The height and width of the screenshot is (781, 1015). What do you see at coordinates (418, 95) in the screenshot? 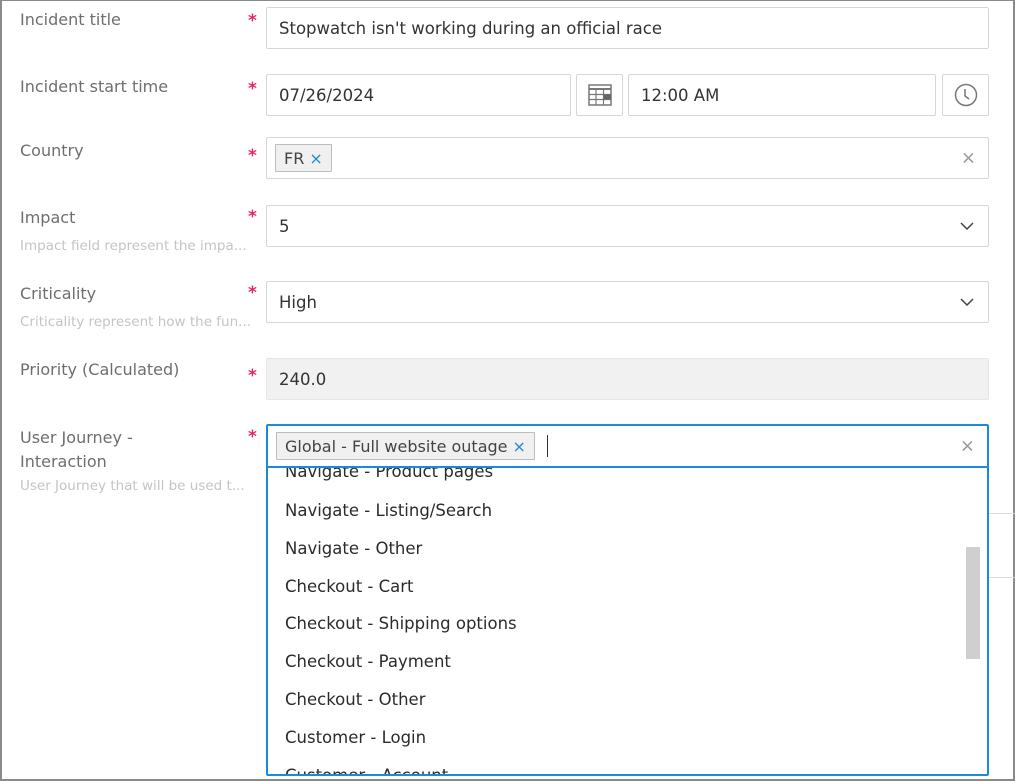
I see `start-date-input: 07/26/2024` at bounding box center [418, 95].